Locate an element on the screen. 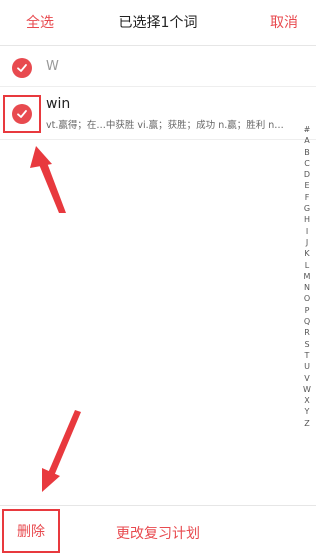  delete-button: 删除 is located at coordinates (31, 531).